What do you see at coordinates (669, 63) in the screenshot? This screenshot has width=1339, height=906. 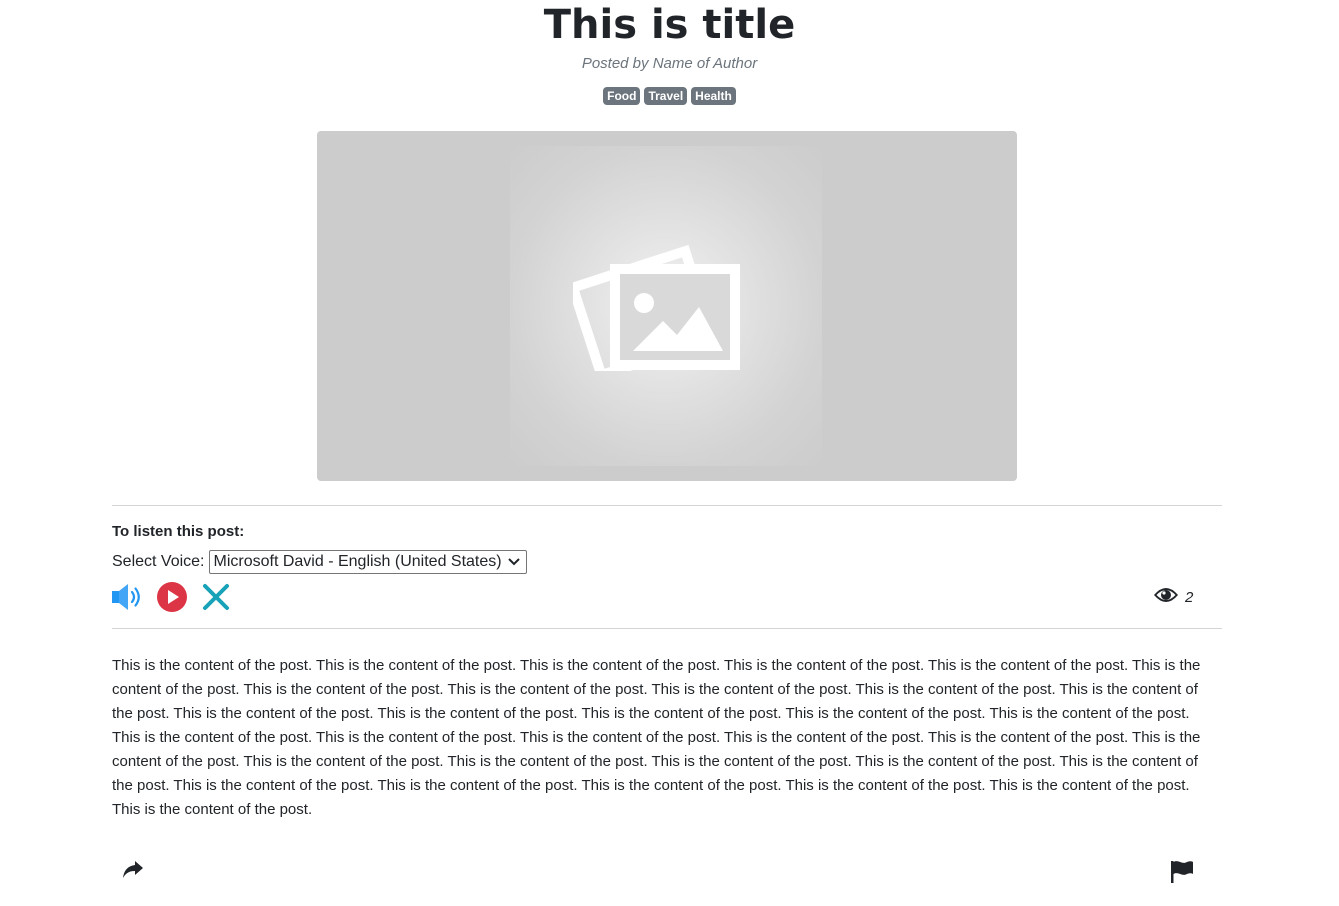 I see `post-author: Posted by Name of Author` at bounding box center [669, 63].